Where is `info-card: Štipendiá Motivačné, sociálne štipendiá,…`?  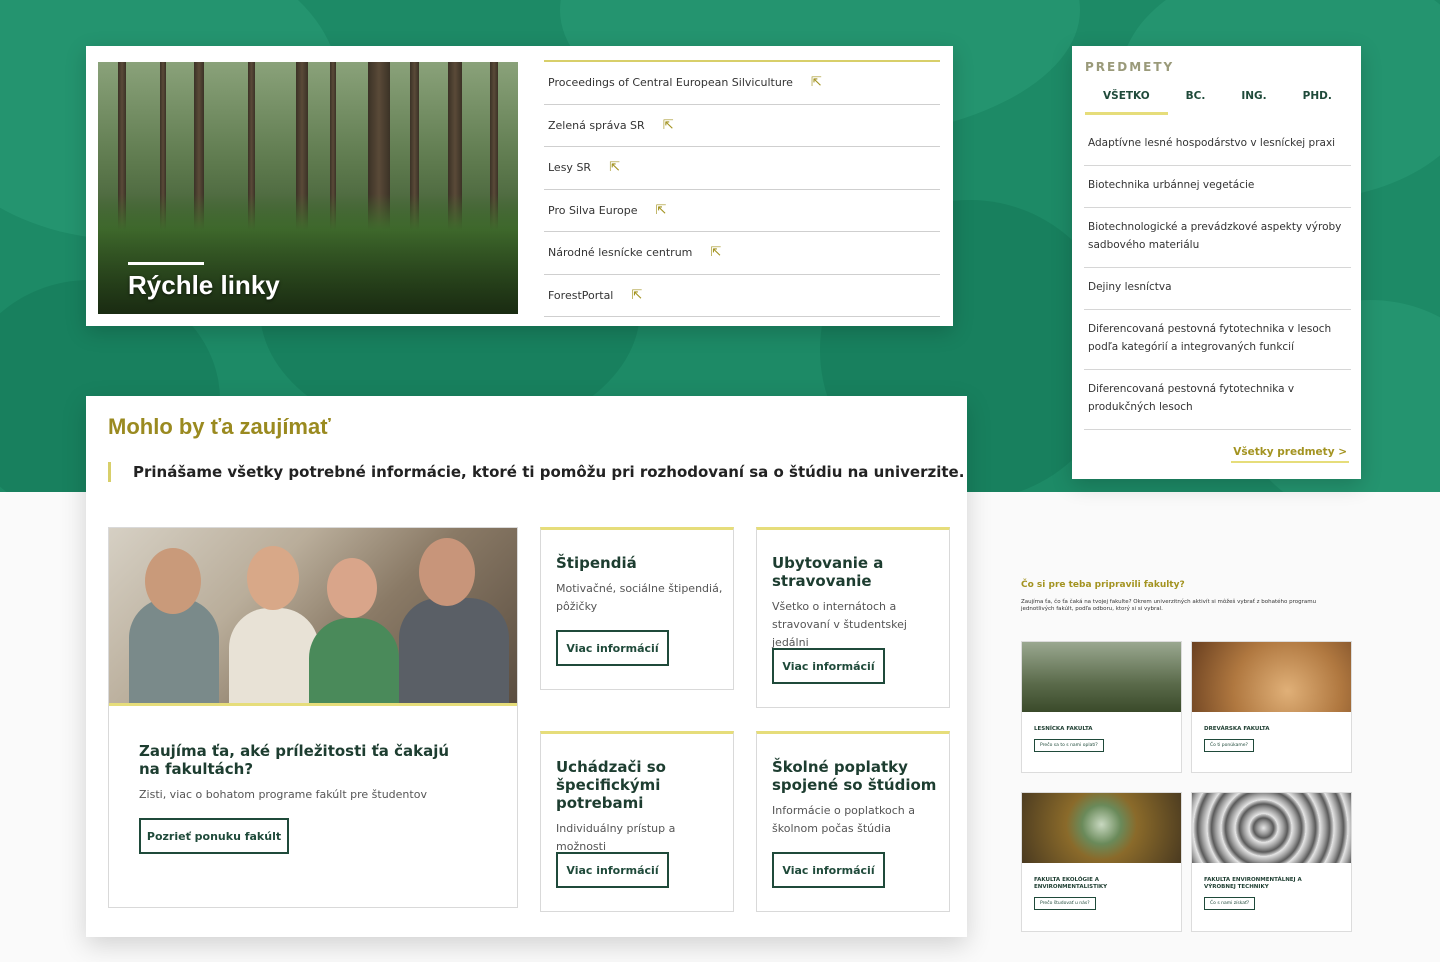
info-card: Štipendiá Motivačné, sociálne štipendiá,… is located at coordinates (637, 608).